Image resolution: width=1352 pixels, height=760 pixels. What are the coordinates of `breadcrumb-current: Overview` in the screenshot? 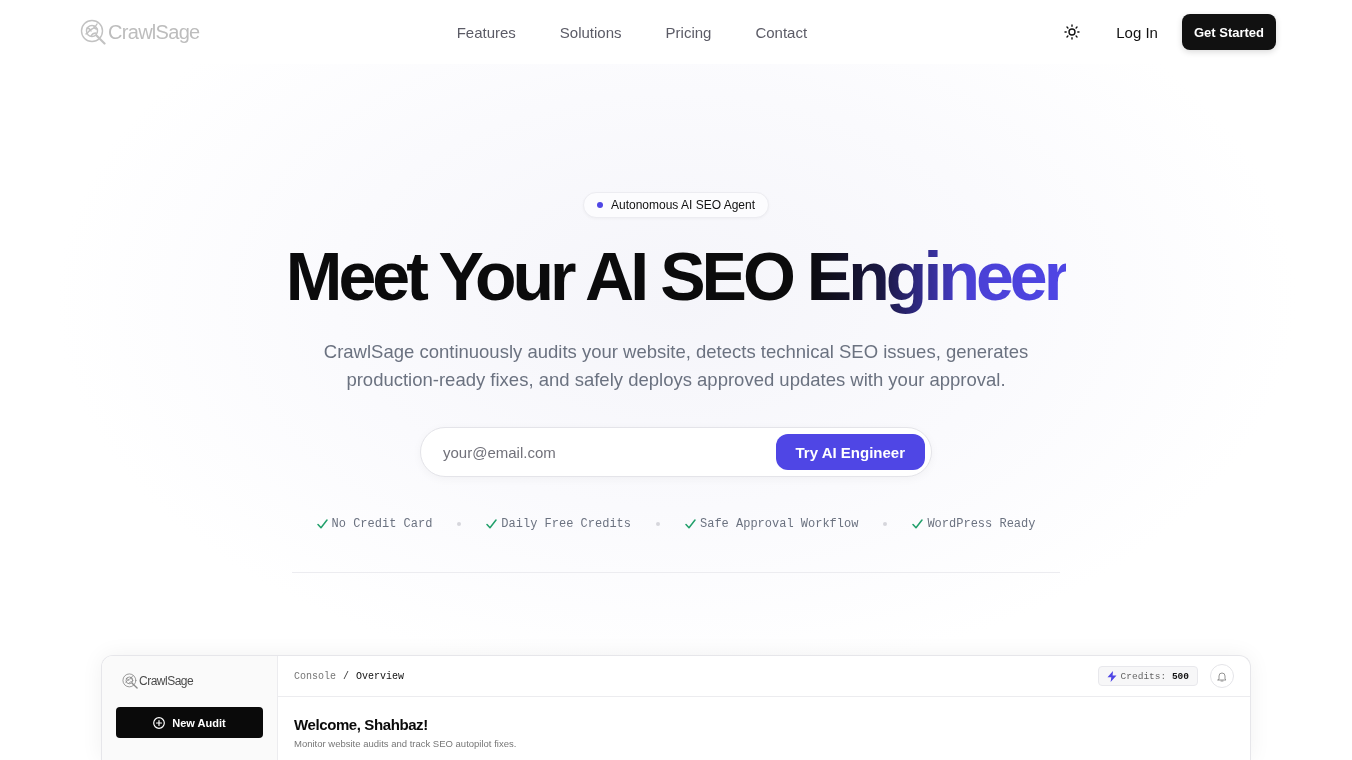 It's located at (380, 676).